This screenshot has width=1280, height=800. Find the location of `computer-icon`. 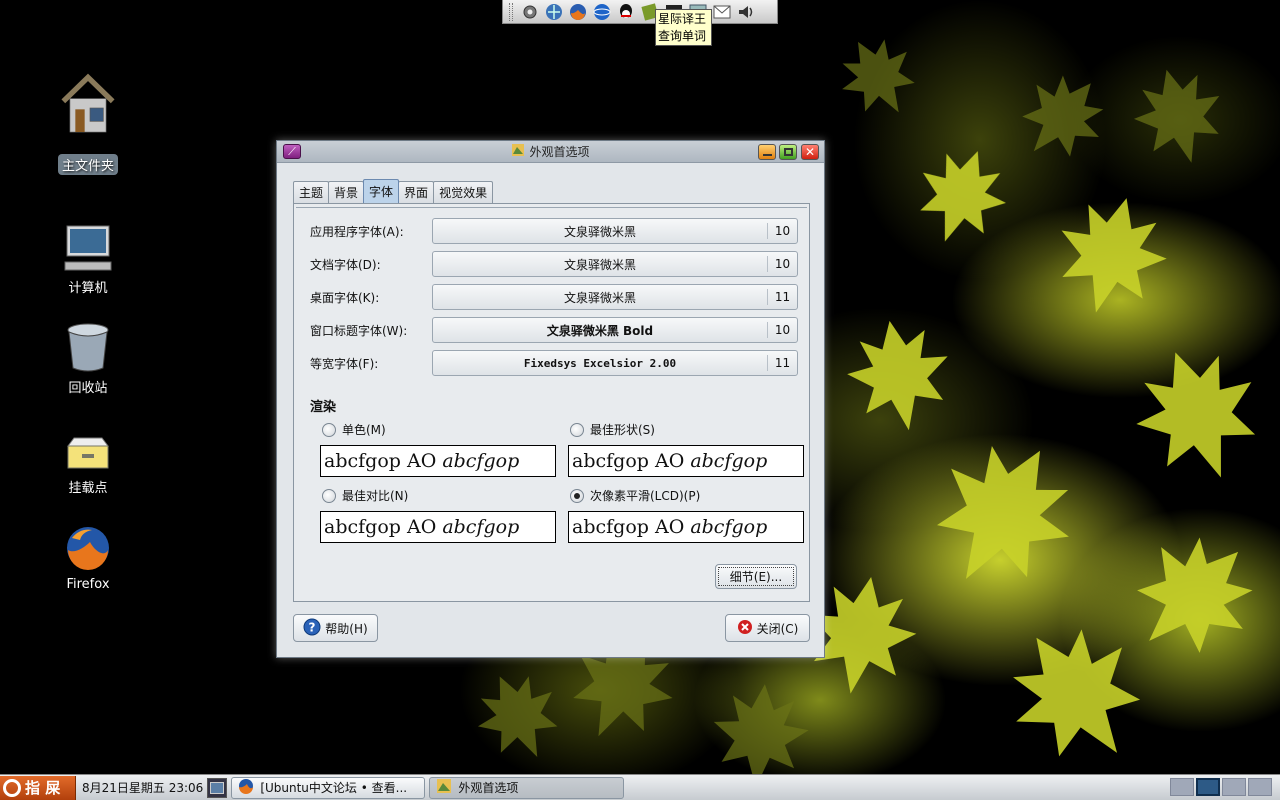

computer-icon is located at coordinates (88, 247).